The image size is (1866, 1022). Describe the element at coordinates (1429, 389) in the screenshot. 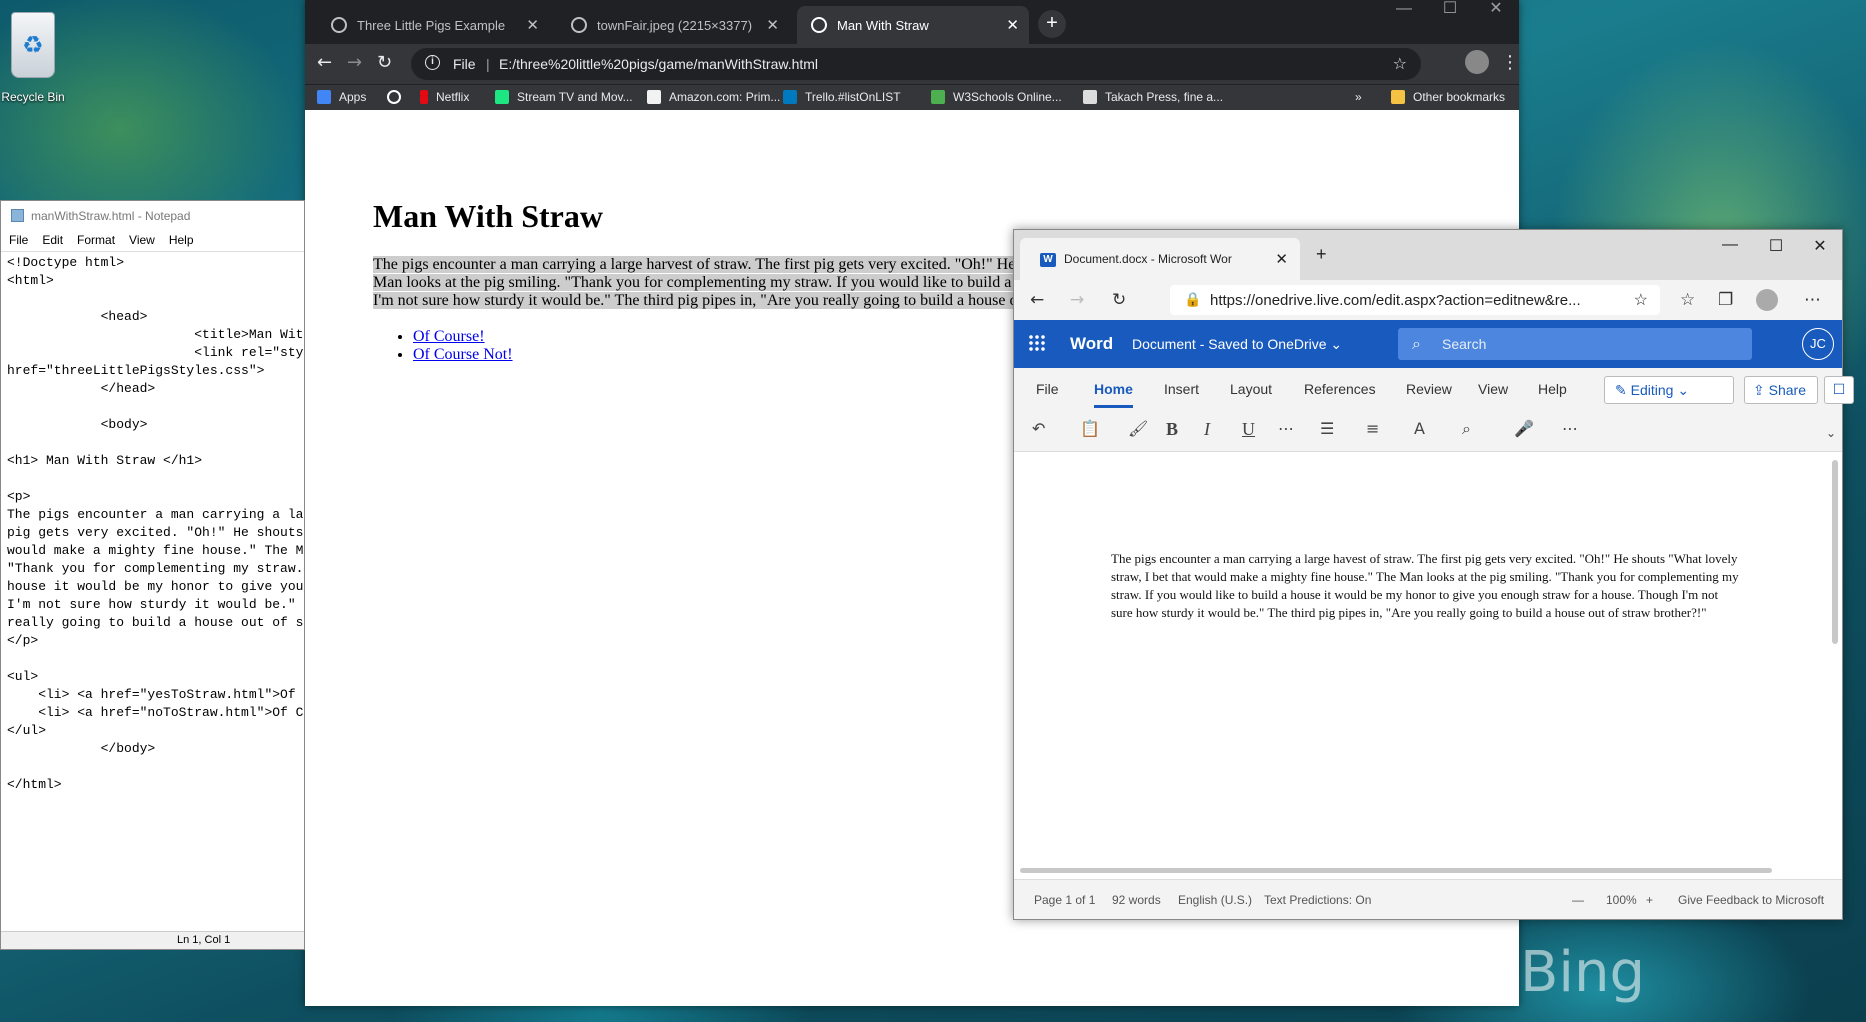

I see `tab-review: Review` at that location.